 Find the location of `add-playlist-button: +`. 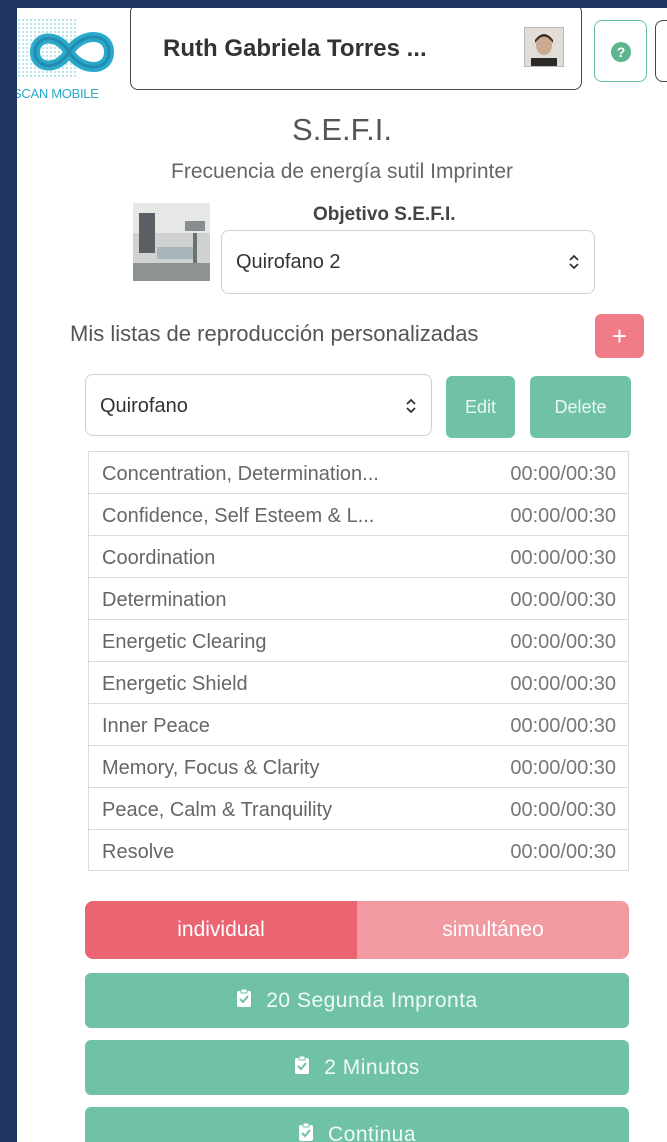

add-playlist-button: + is located at coordinates (619, 336).